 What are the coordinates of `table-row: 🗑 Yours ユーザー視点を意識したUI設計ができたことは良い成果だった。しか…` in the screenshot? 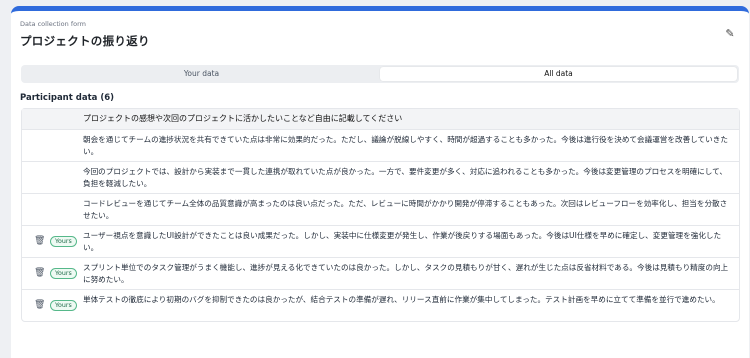 It's located at (380, 241).